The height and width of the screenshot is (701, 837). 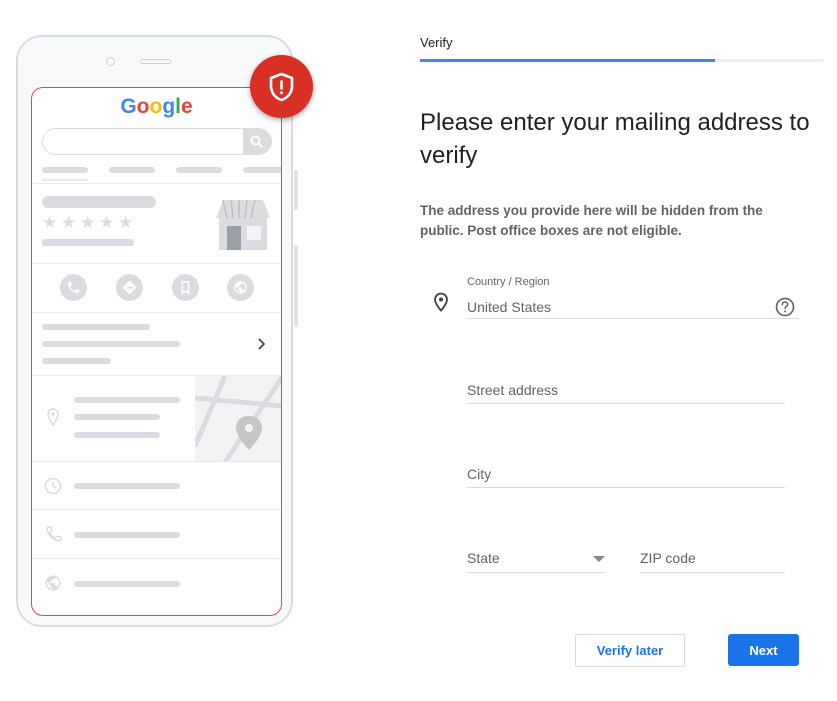 I want to click on state-underline, so click(x=536, y=572).